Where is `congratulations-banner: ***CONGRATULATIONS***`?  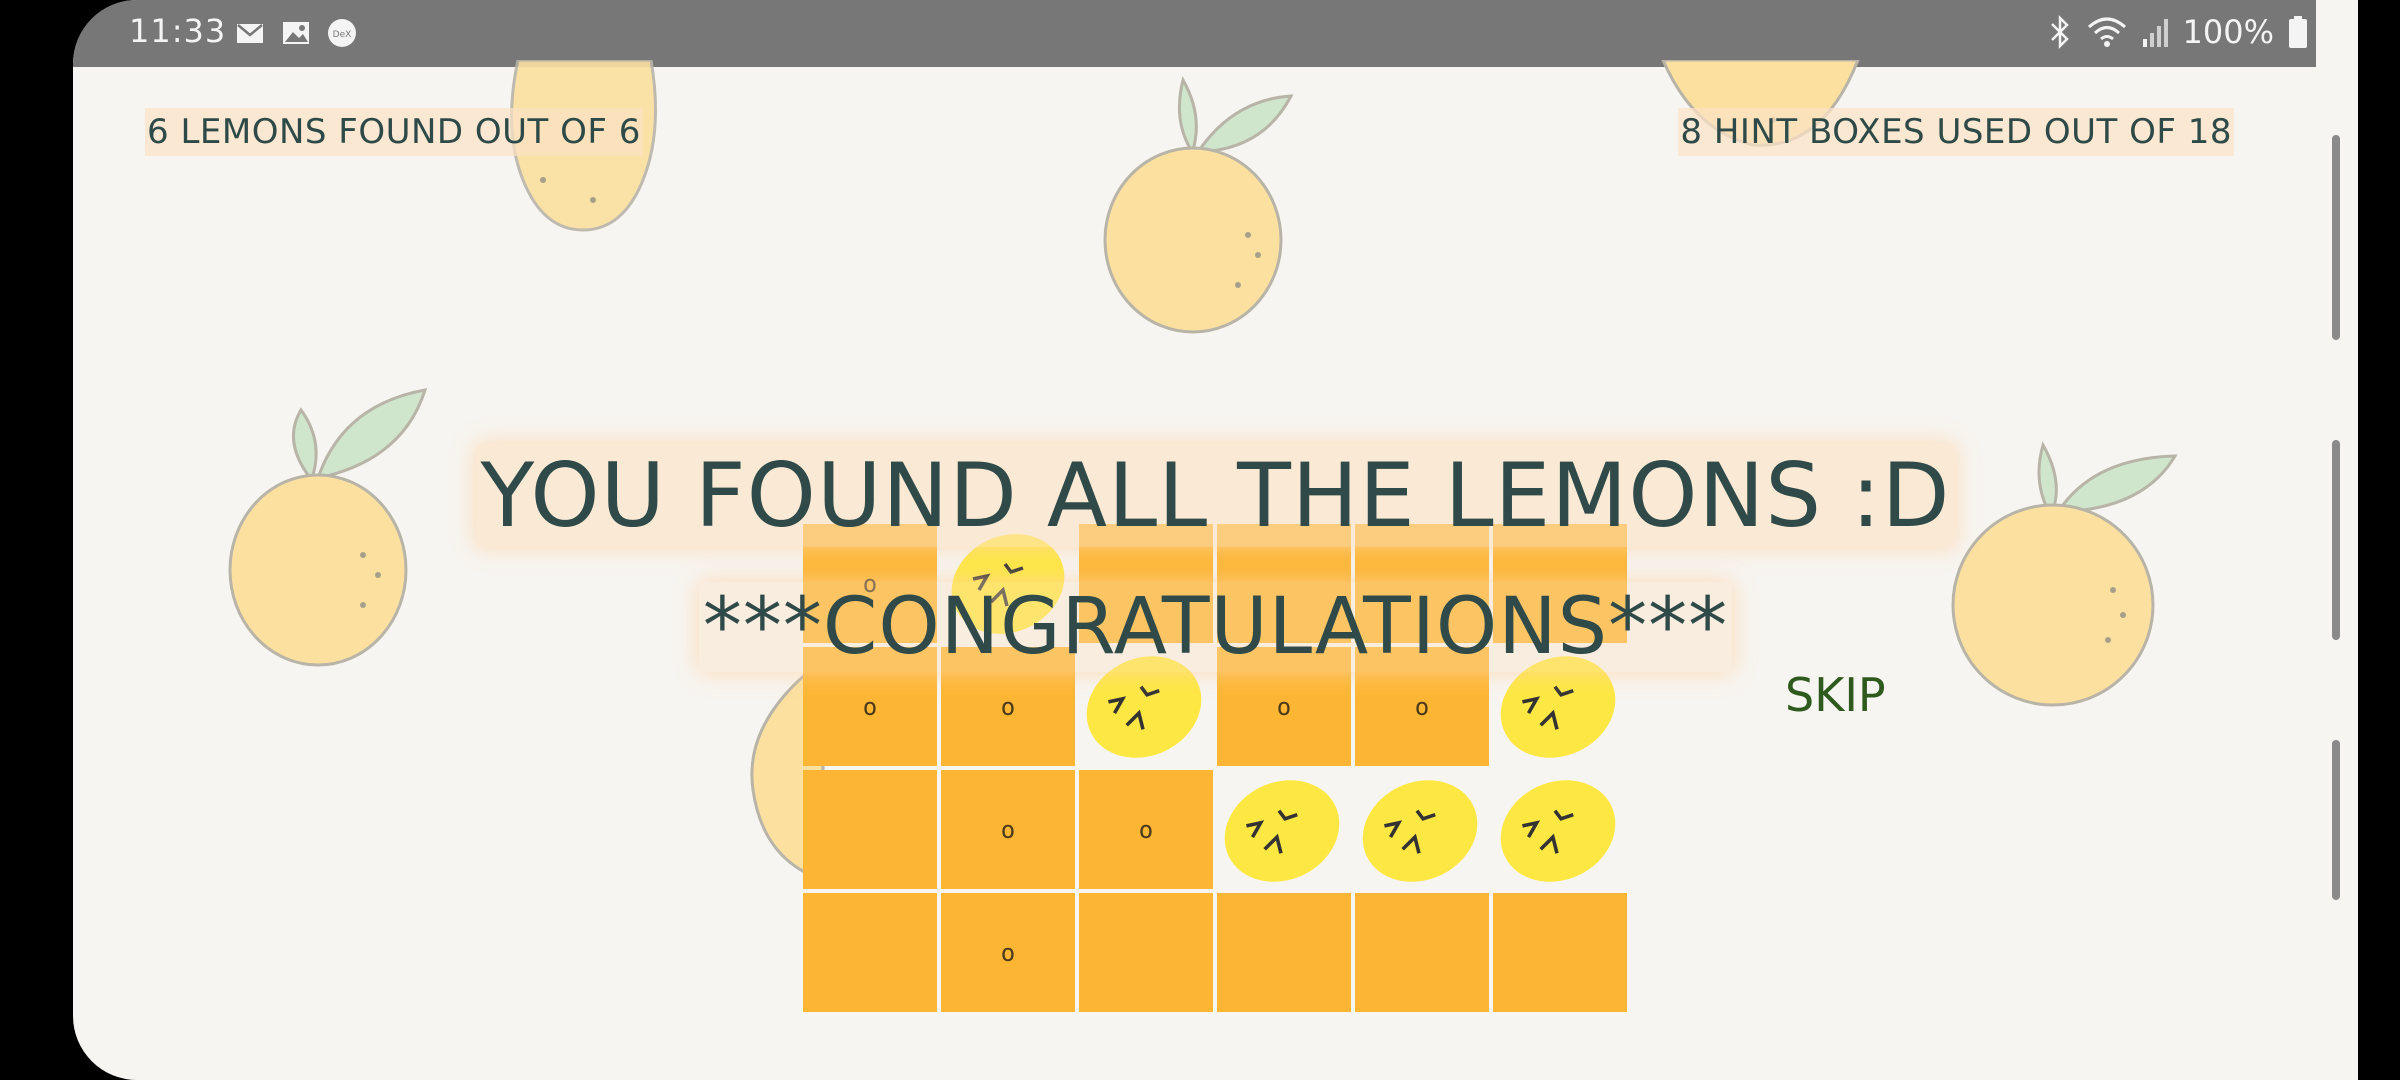 congratulations-banner: ***CONGRATULATIONS*** is located at coordinates (1215, 627).